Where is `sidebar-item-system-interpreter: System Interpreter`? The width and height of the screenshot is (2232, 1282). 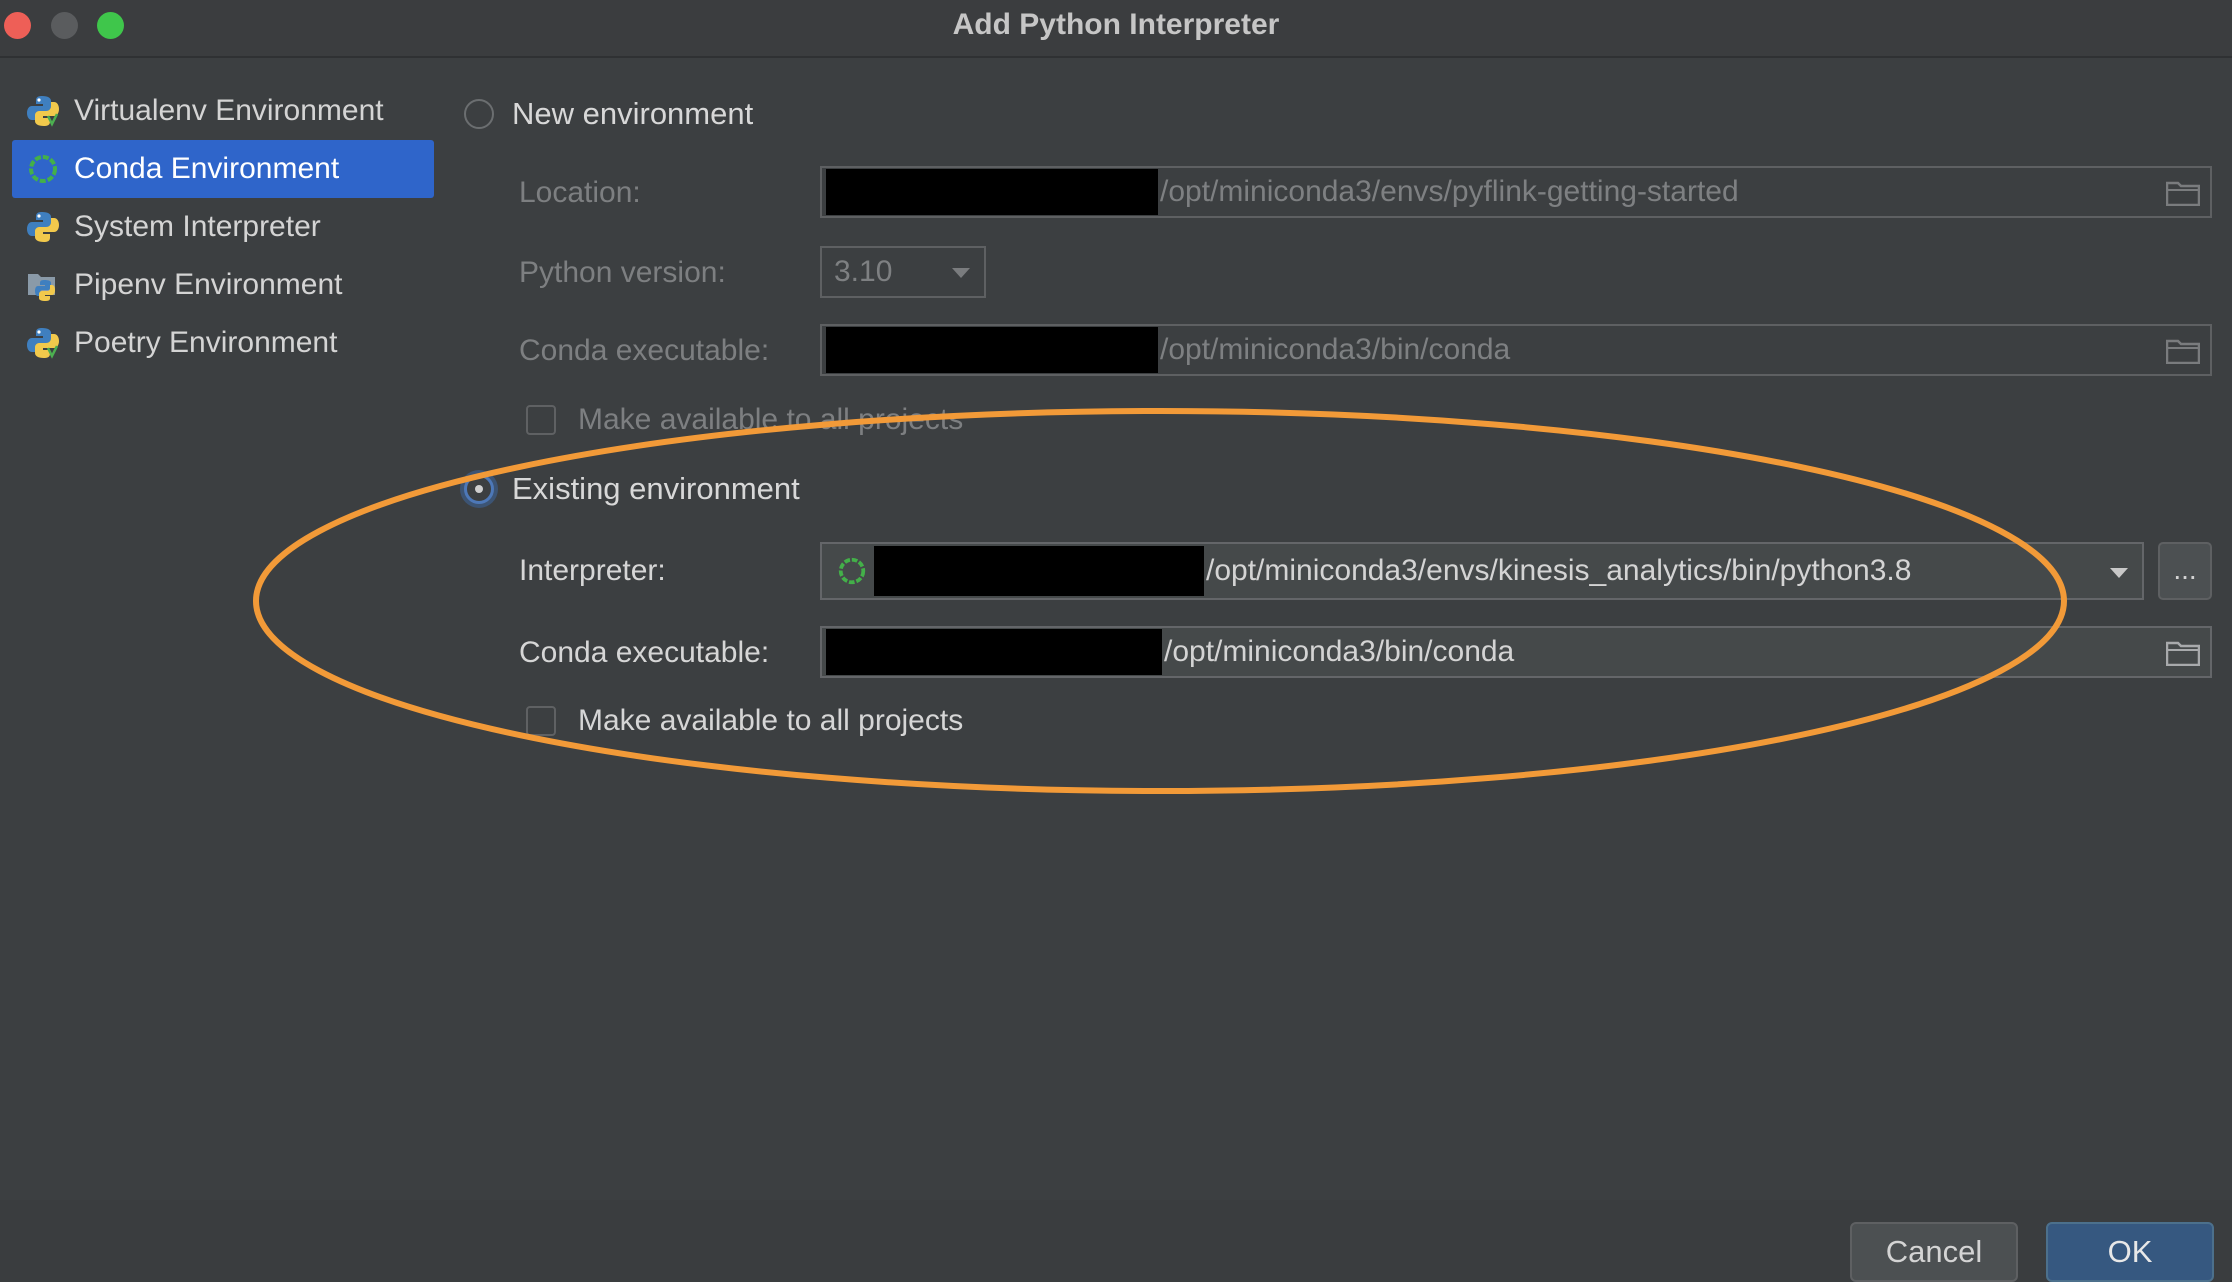 sidebar-item-system-interpreter: System Interpreter is located at coordinates (223, 227).